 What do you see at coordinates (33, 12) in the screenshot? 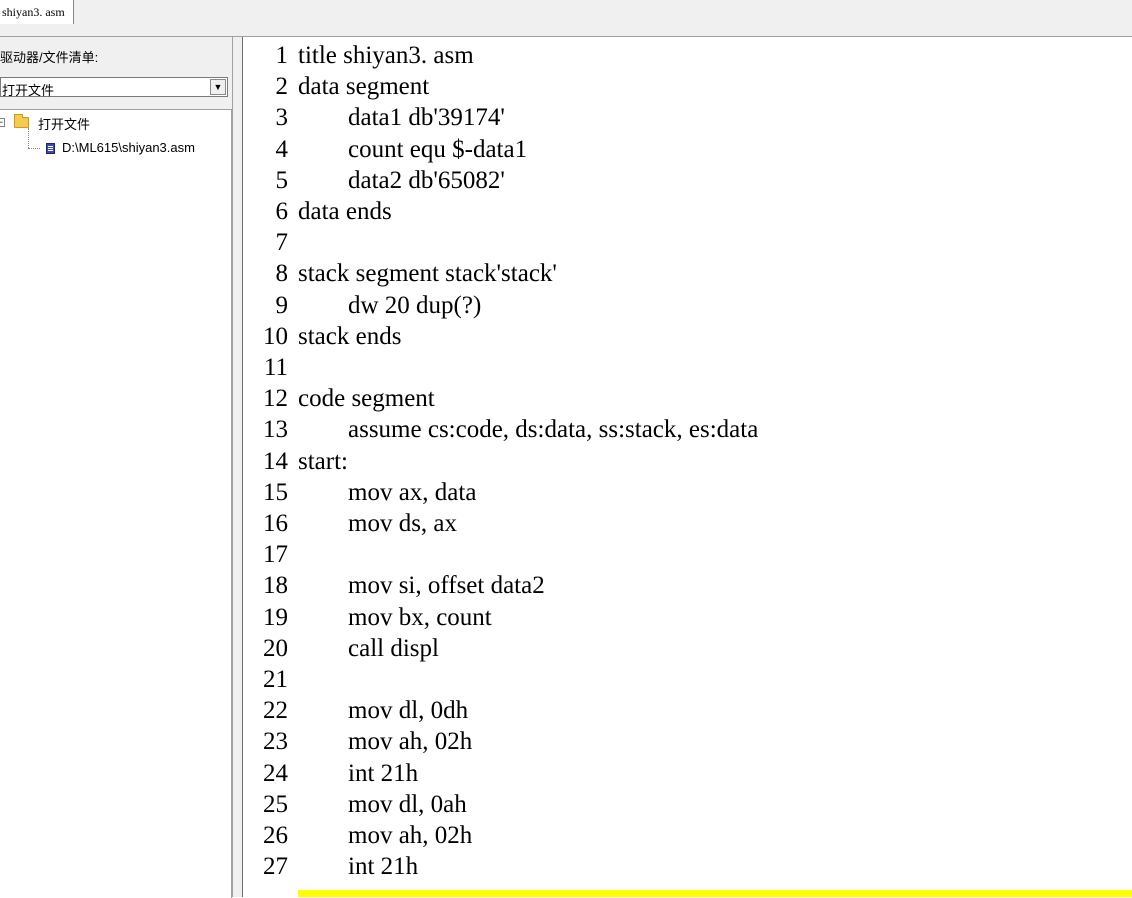
I see `tab-label: shiyan3. asm` at bounding box center [33, 12].